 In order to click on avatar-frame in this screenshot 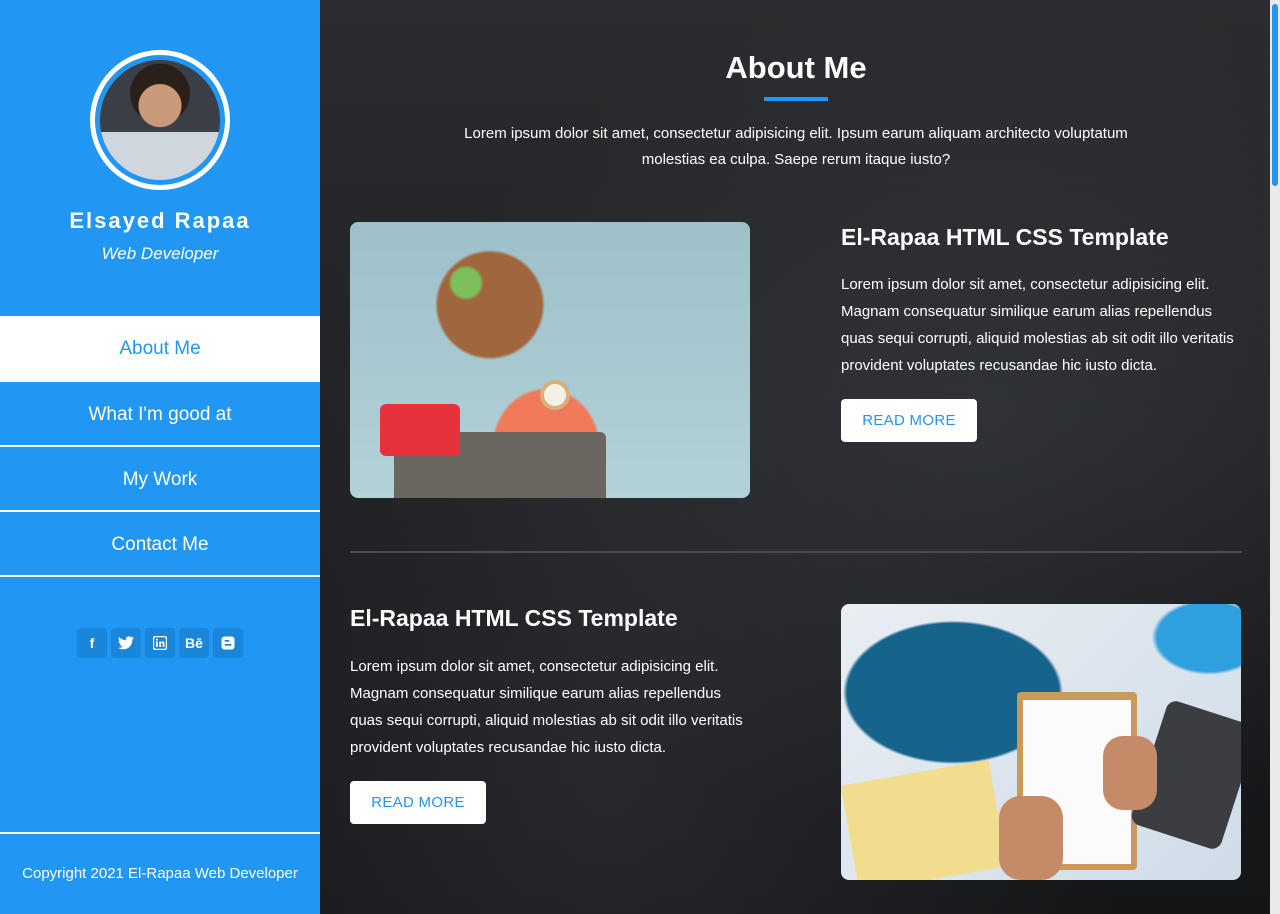, I will do `click(160, 120)`.